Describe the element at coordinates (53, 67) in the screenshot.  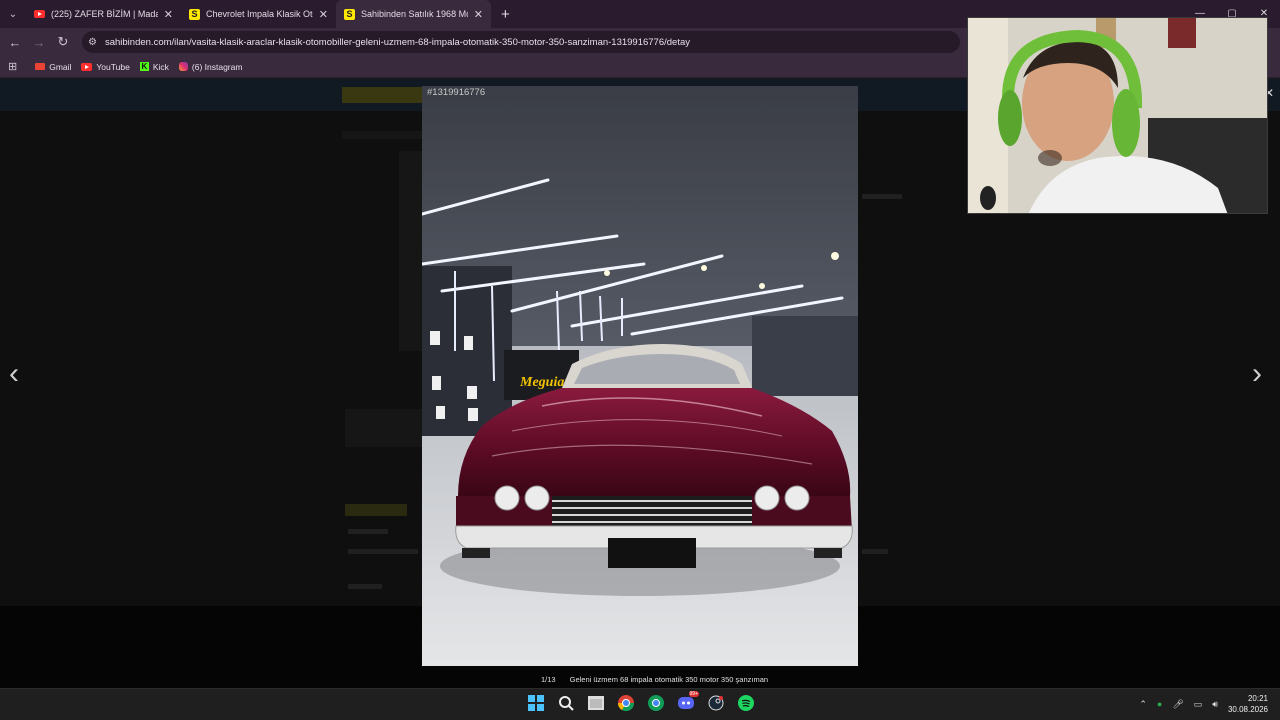
I see `bookmark-gmail: Gmail` at that location.